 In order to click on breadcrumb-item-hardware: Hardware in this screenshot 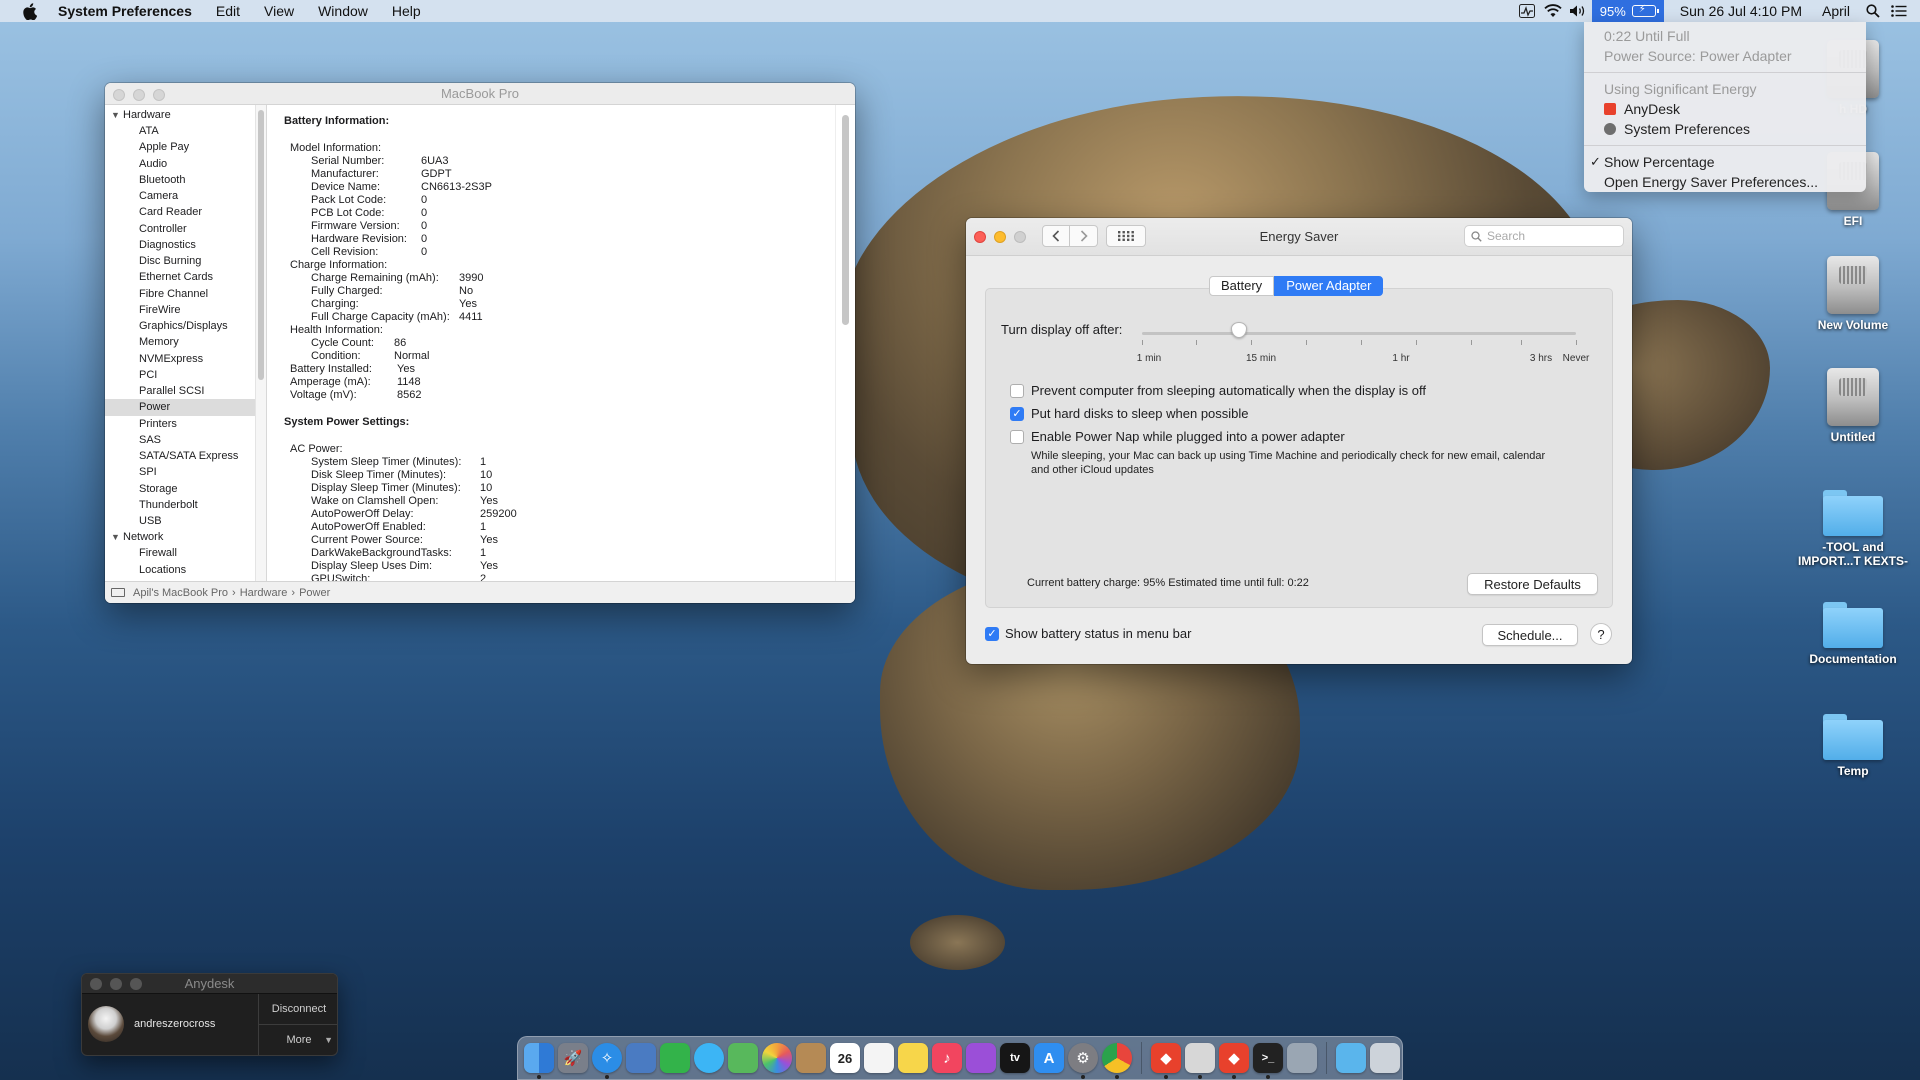, I will do `click(264, 593)`.